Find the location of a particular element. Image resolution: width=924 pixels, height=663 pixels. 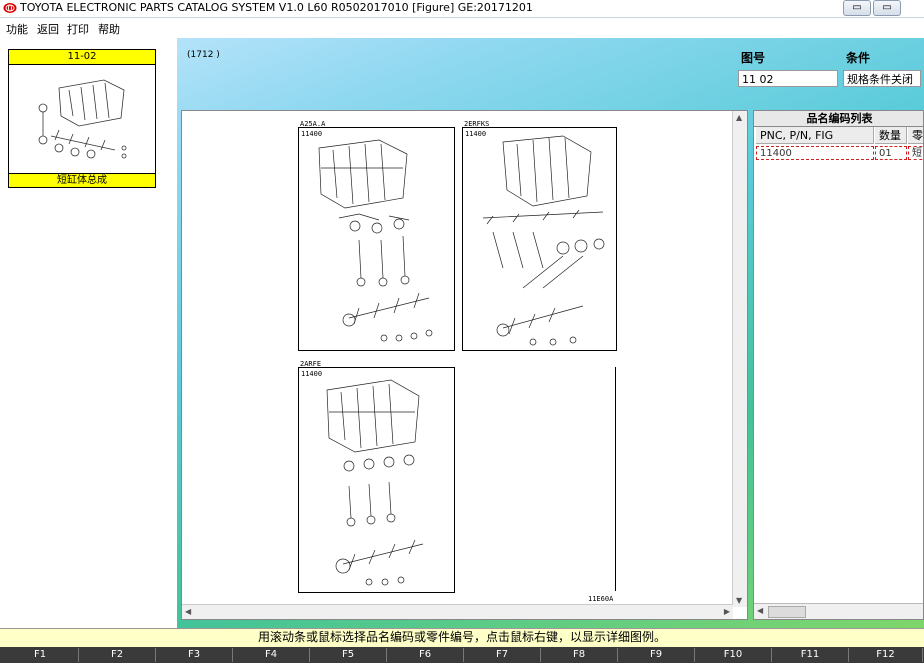

parts-list-scrollbar: ◀ is located at coordinates (838, 611).